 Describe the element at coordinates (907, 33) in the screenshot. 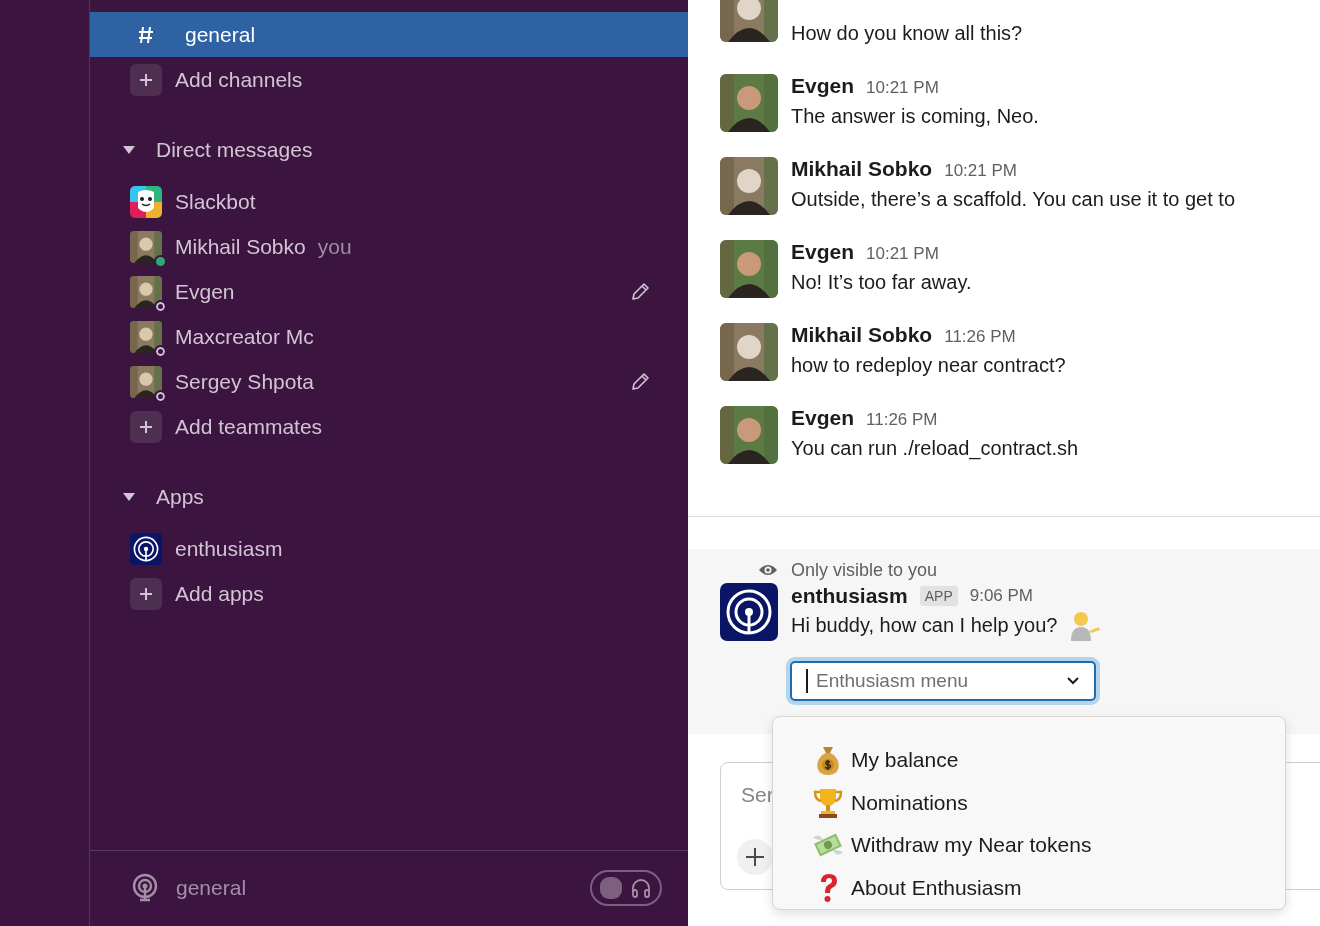

I see `message-text: How do you know all this?` at that location.